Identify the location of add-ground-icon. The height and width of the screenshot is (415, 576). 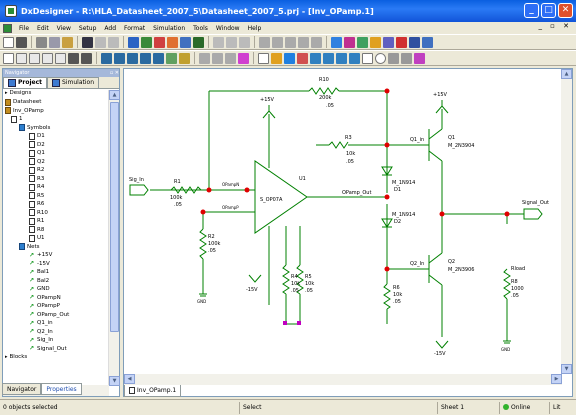
(184, 58).